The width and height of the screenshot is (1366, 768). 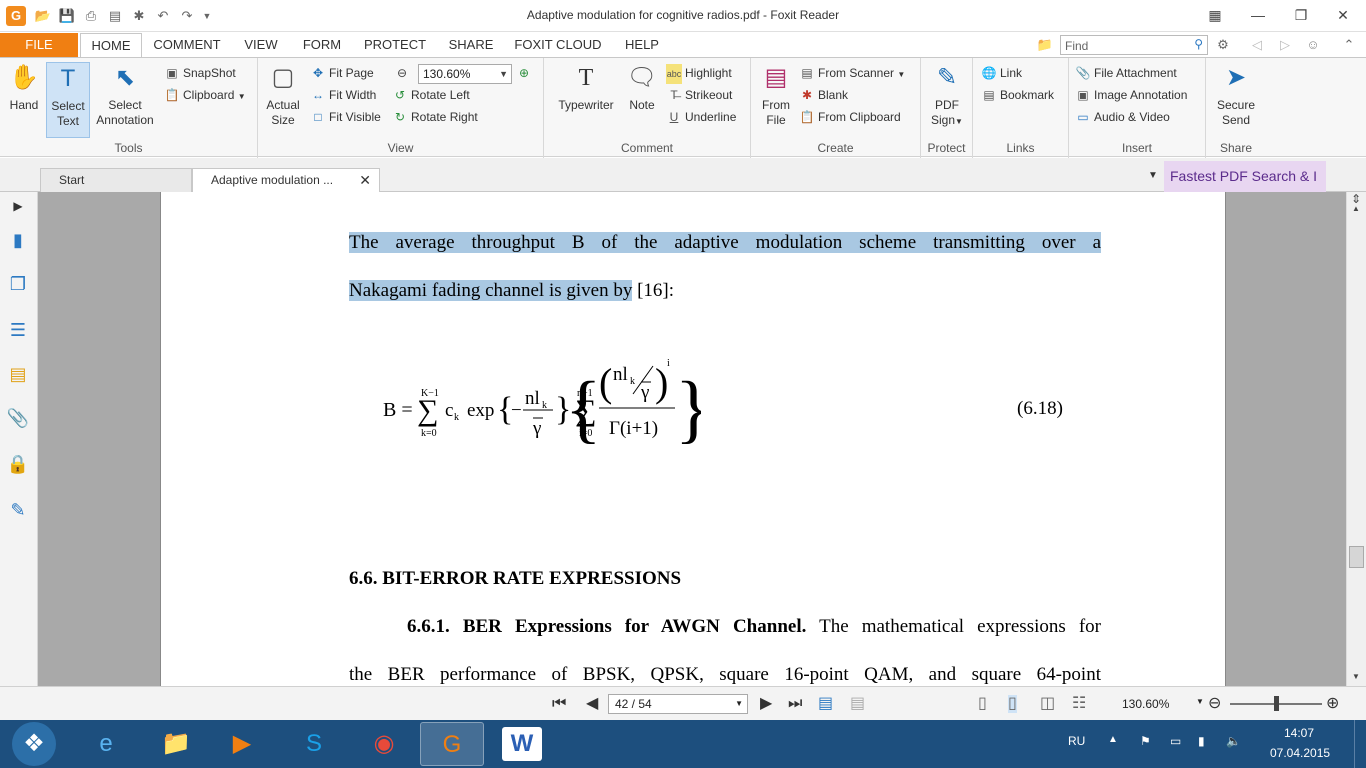 I want to click on bookmark-button: ▤ Bookmark, so click(x=1017, y=95).